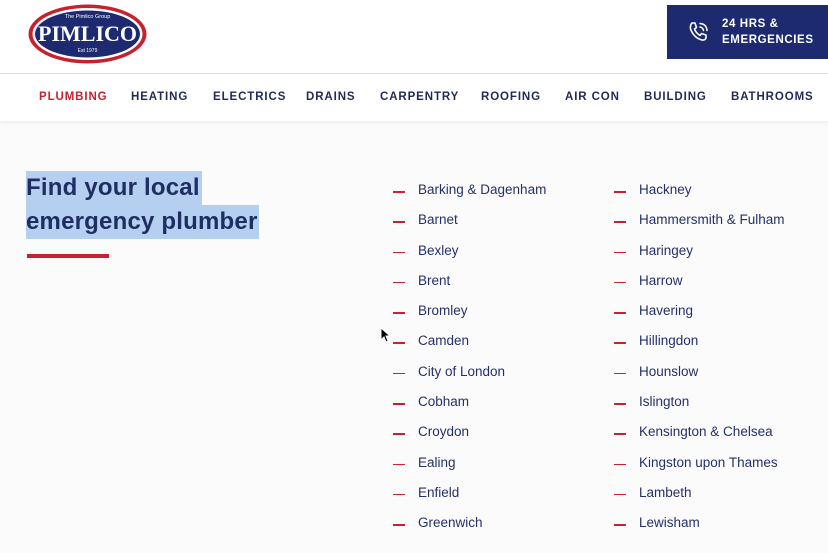  What do you see at coordinates (592, 97) in the screenshot?
I see `nav-item-air-con: AIR CON` at bounding box center [592, 97].